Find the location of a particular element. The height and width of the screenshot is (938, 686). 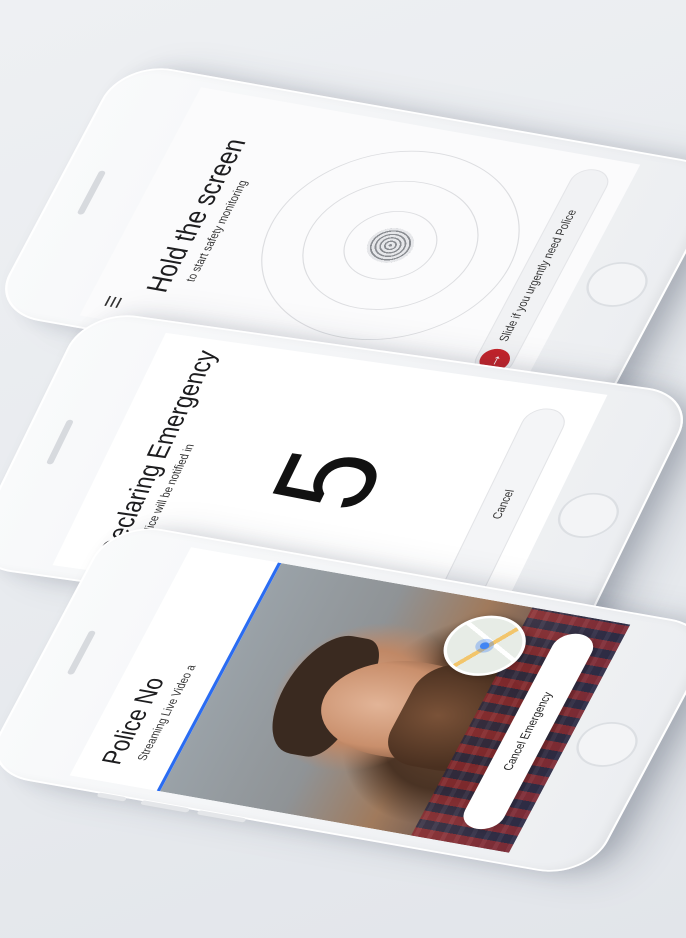

page-title: Declaring Emergency is located at coordinates (158, 452).